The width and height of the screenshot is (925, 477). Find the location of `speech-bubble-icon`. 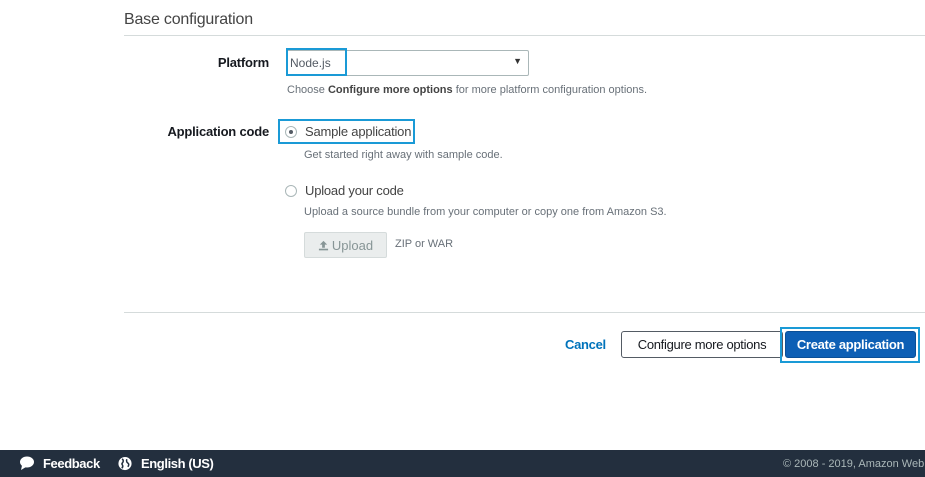

speech-bubble-icon is located at coordinates (27, 463).